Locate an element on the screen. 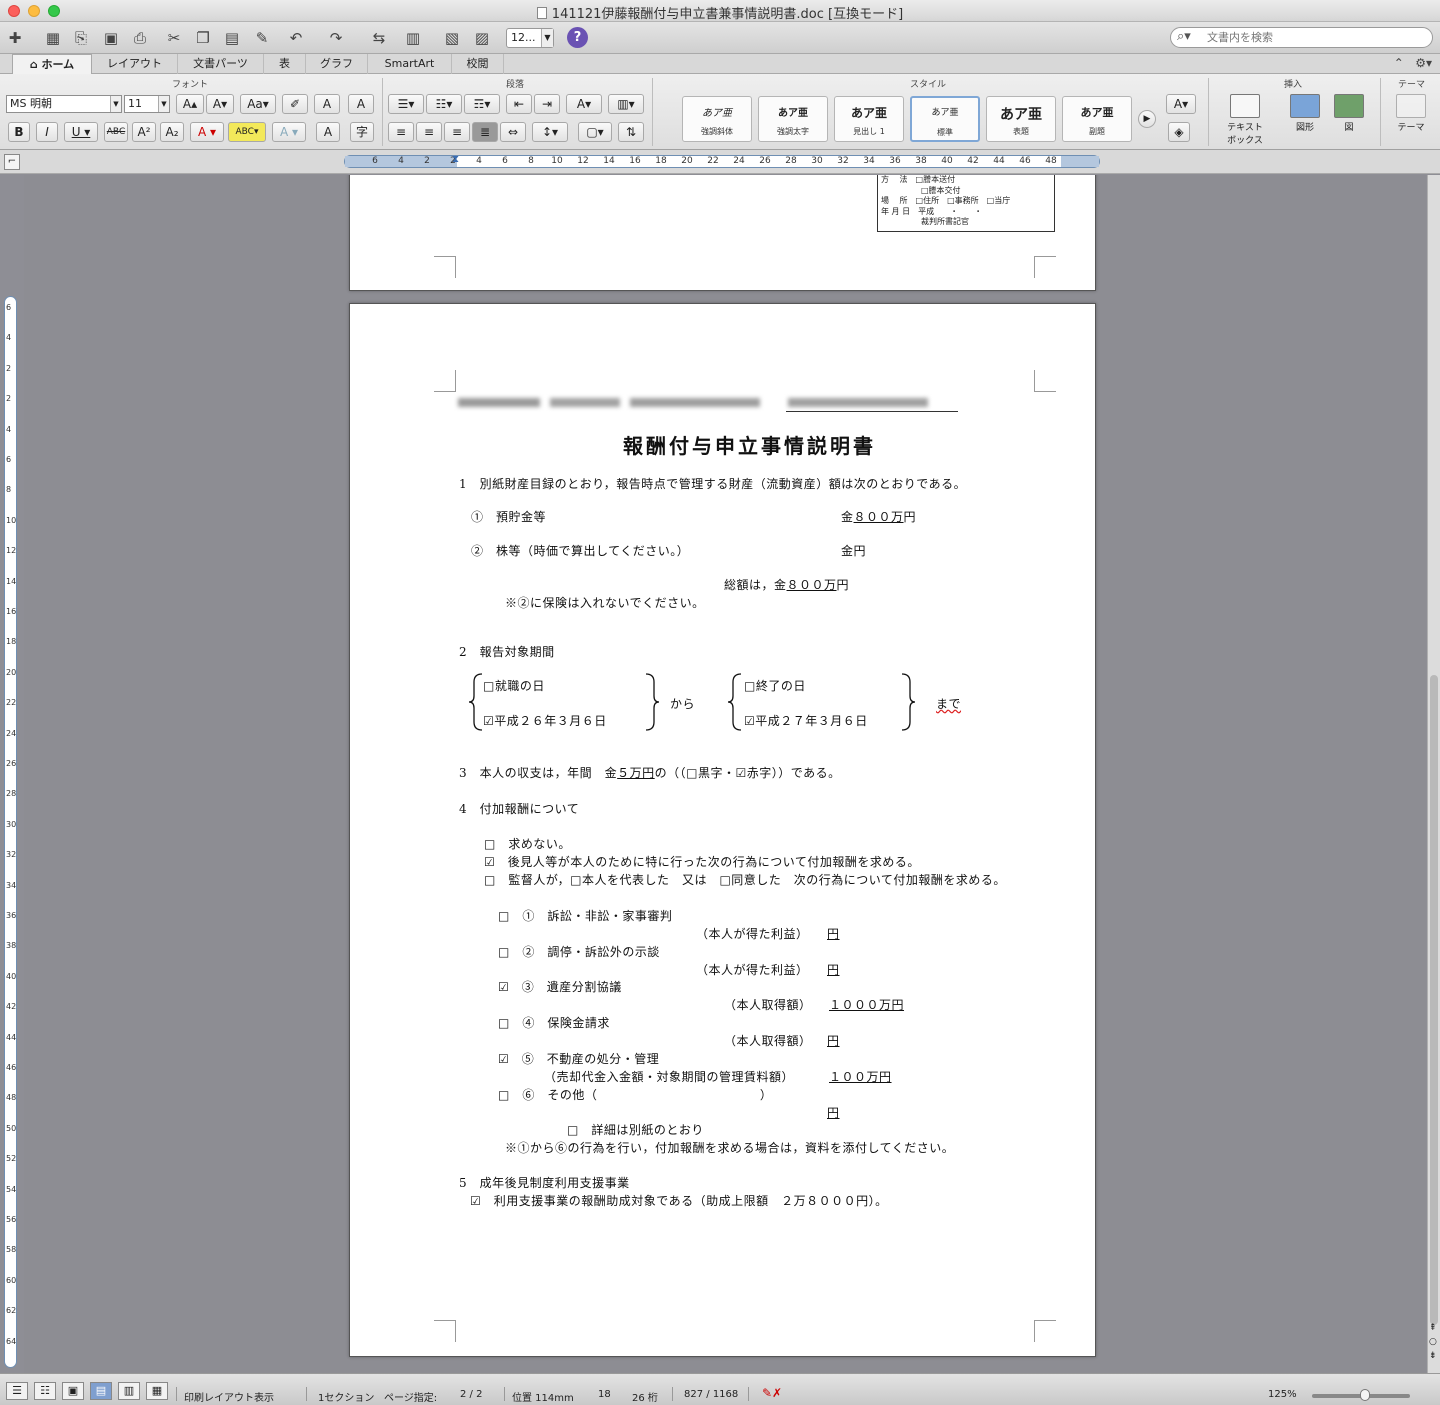 The height and width of the screenshot is (1405, 1440). tab-home: ⌂ ホーム is located at coordinates (52, 64).